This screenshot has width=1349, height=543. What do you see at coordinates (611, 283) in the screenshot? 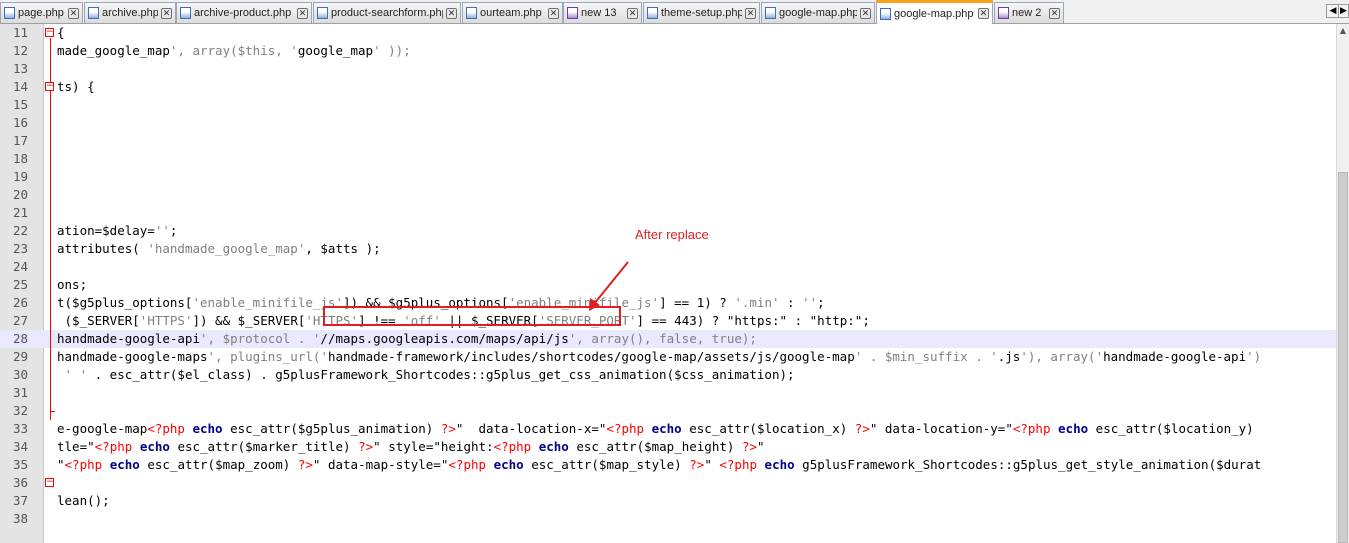
I see `arrow-shaft` at bounding box center [611, 283].